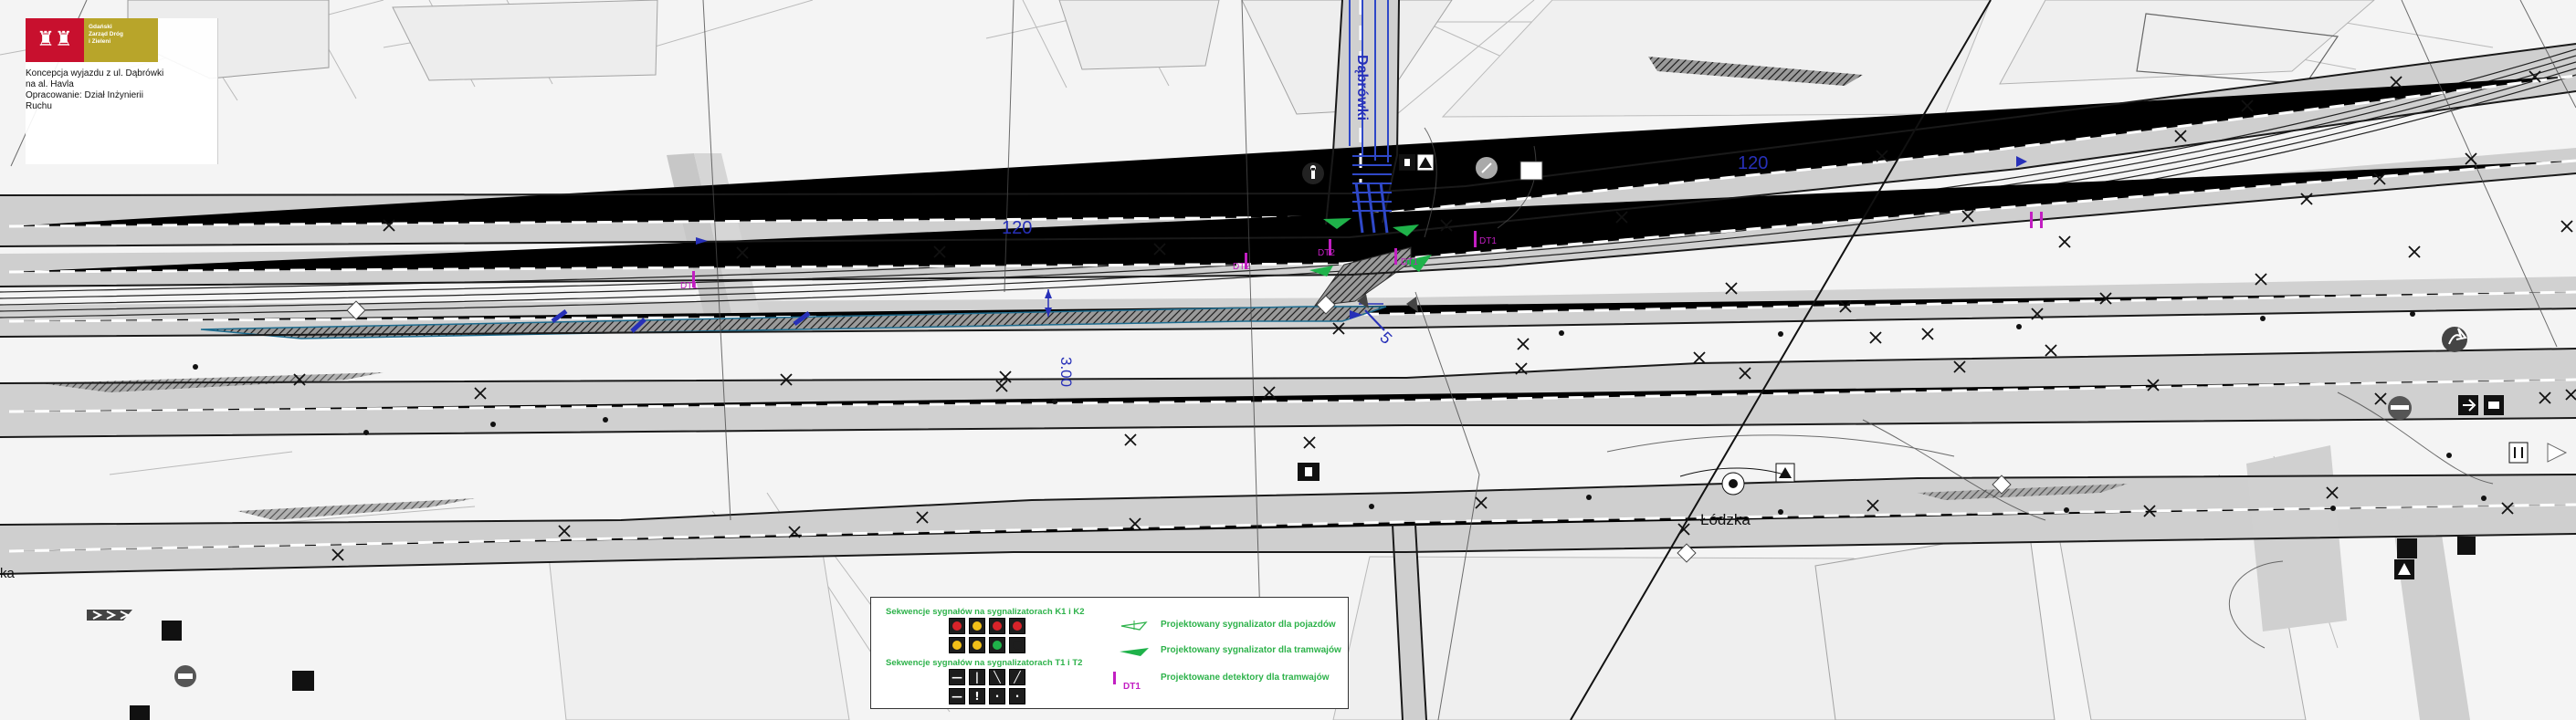  I want to click on tram-go-signal-icon: |, so click(977, 677).